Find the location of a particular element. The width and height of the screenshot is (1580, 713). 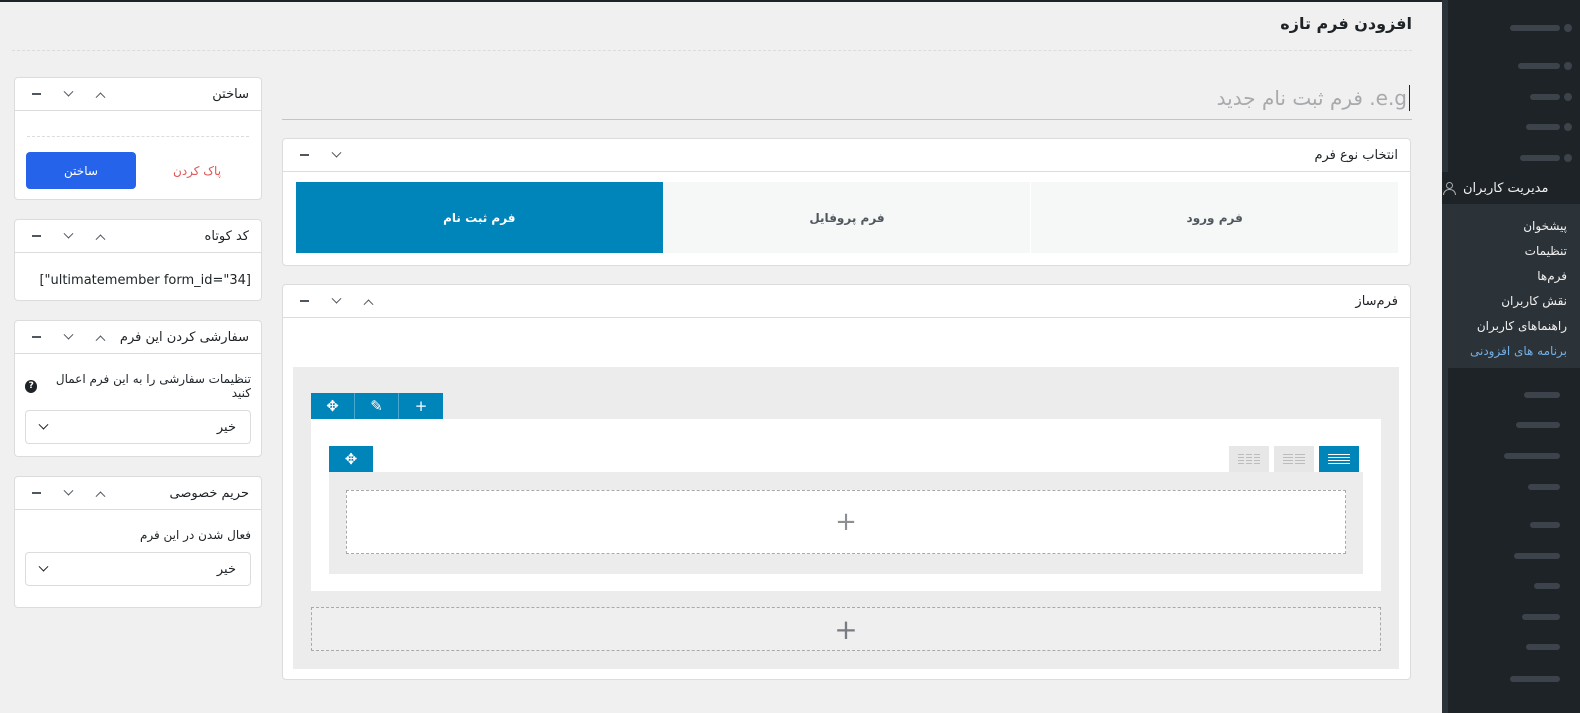

column-layout-picker is located at coordinates (1294, 459).